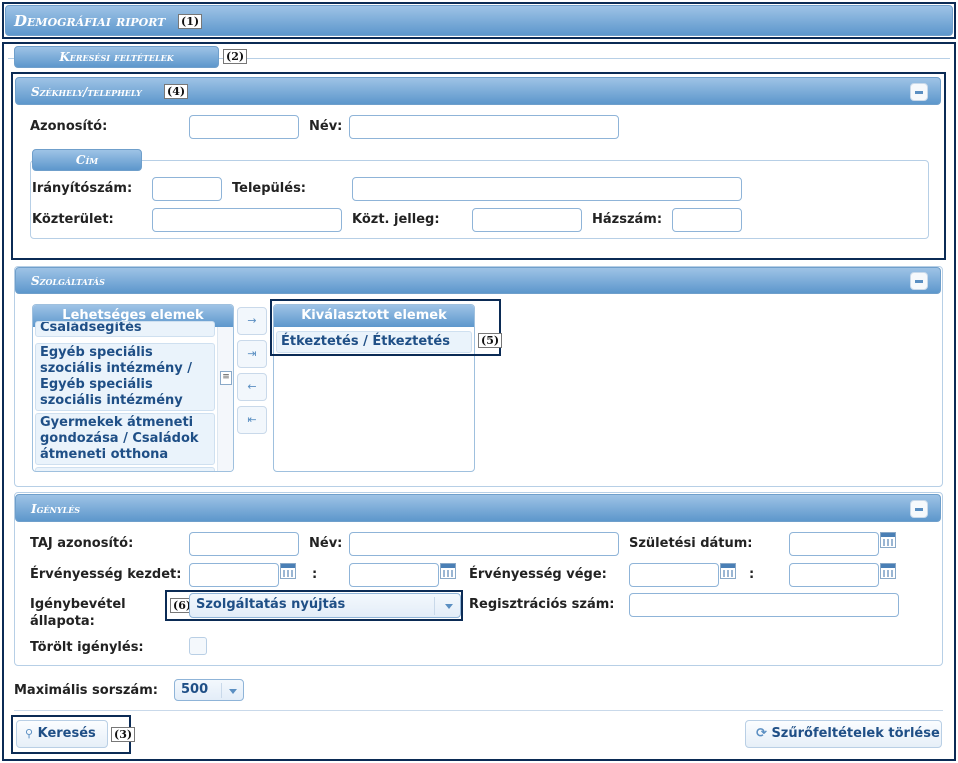 The height and width of the screenshot is (763, 958). Describe the element at coordinates (252, 420) in the screenshot. I see `move-all-left-button: ⇤` at that location.